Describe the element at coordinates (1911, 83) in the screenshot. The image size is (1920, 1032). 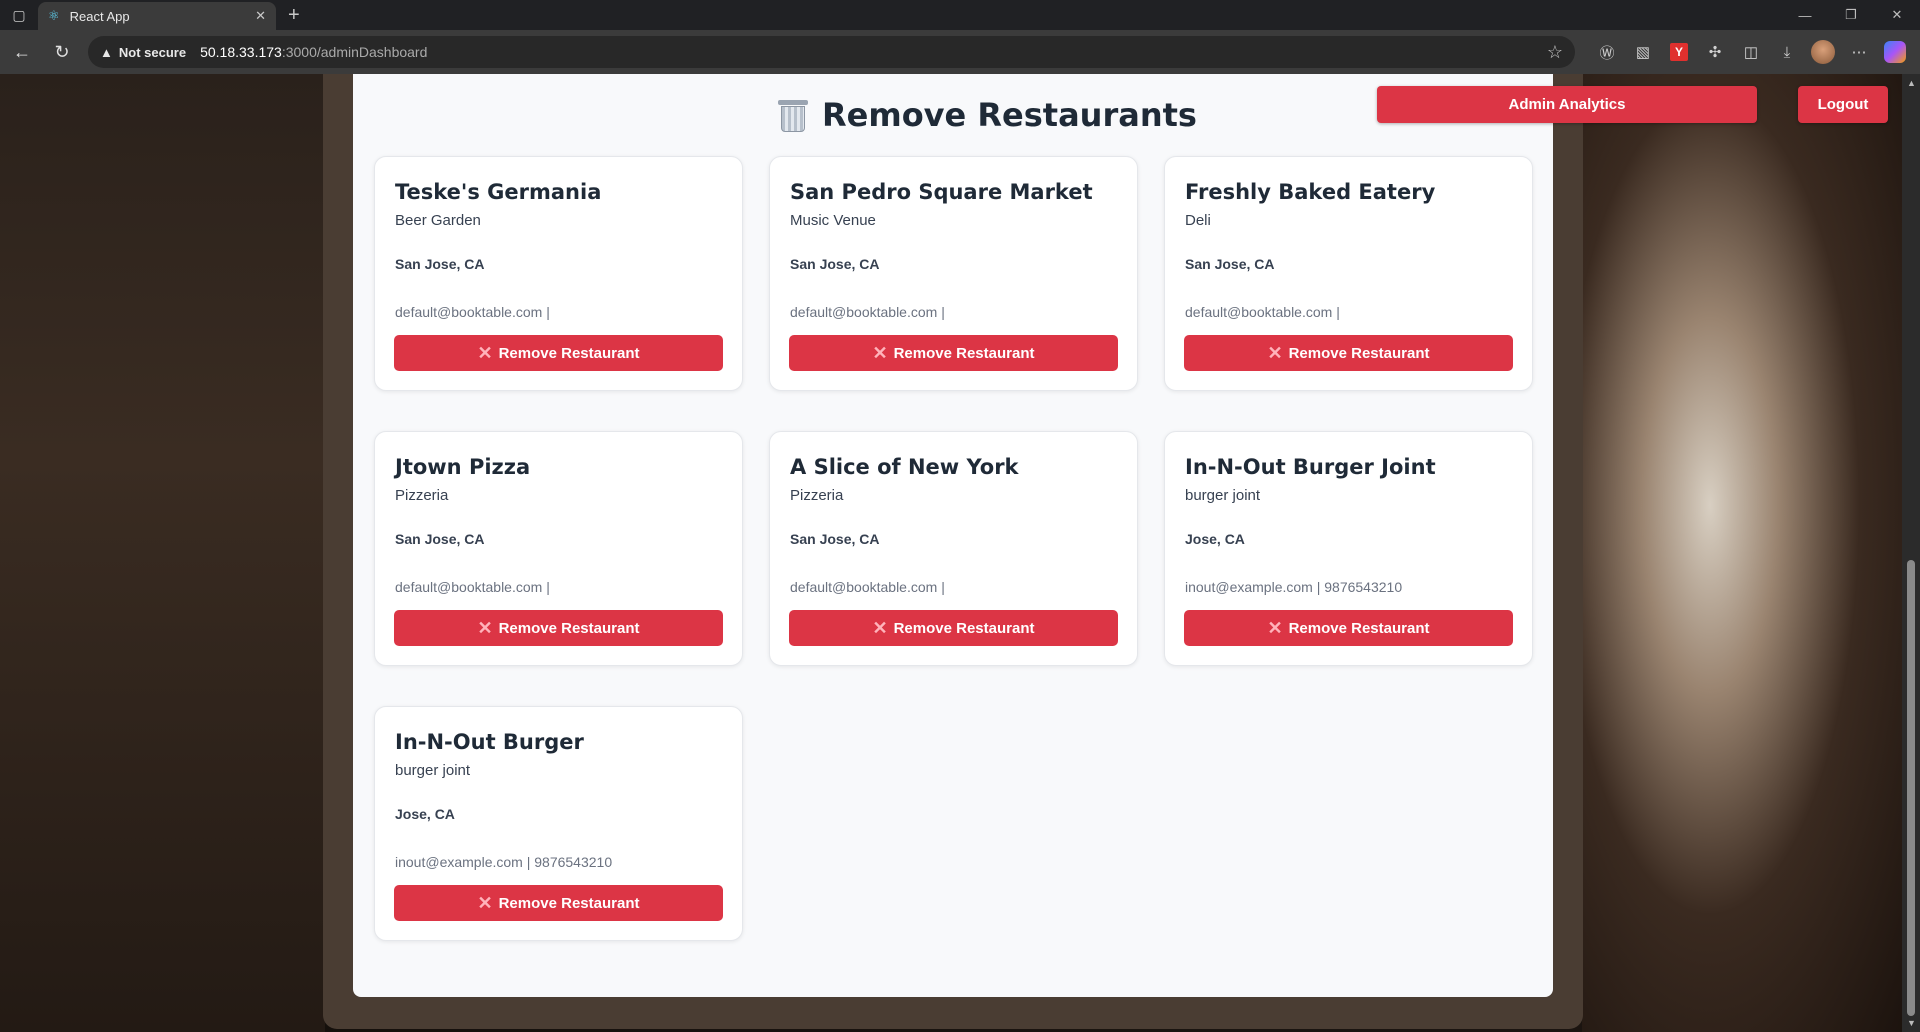
I see `scroll-up-arrow-icon: ▲` at that location.